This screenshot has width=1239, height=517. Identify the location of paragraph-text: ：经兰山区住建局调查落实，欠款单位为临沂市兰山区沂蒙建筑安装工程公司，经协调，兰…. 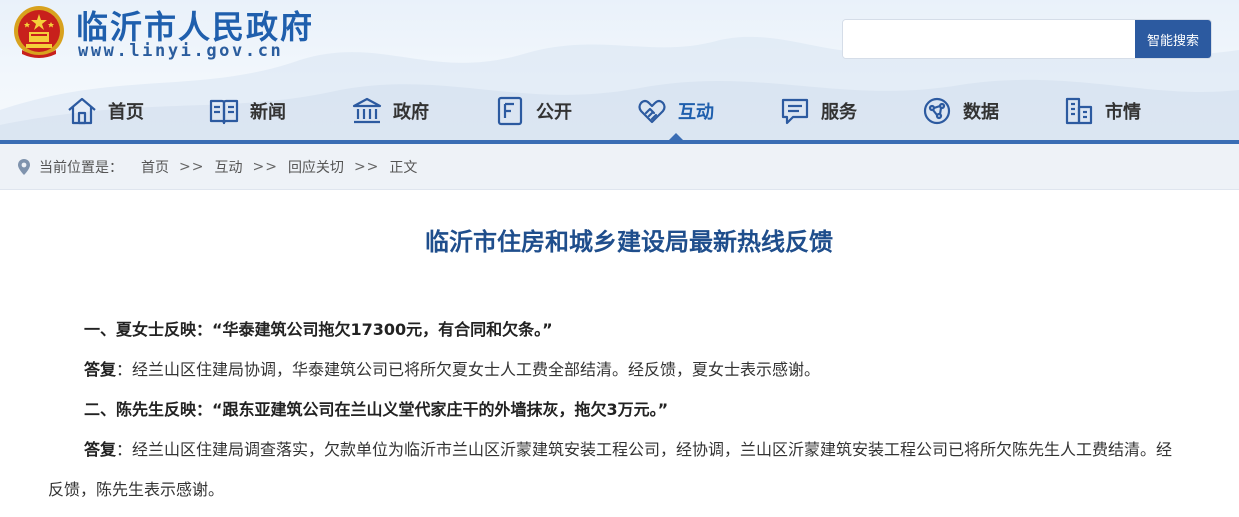
(610, 469).